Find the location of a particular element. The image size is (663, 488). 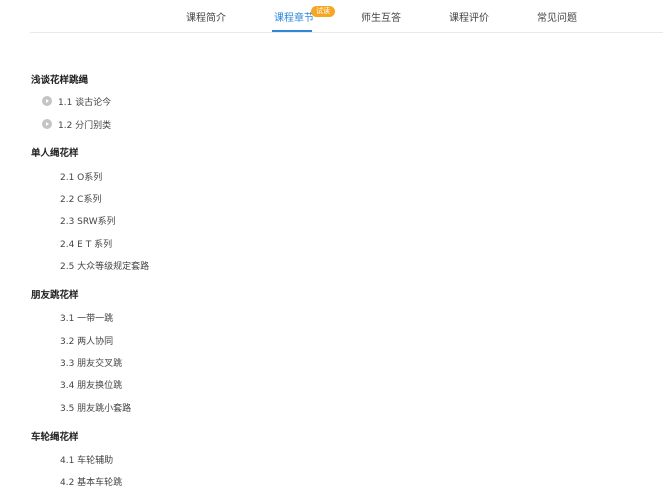

lesson-item: 2.3 SRW系列 is located at coordinates (88, 220).